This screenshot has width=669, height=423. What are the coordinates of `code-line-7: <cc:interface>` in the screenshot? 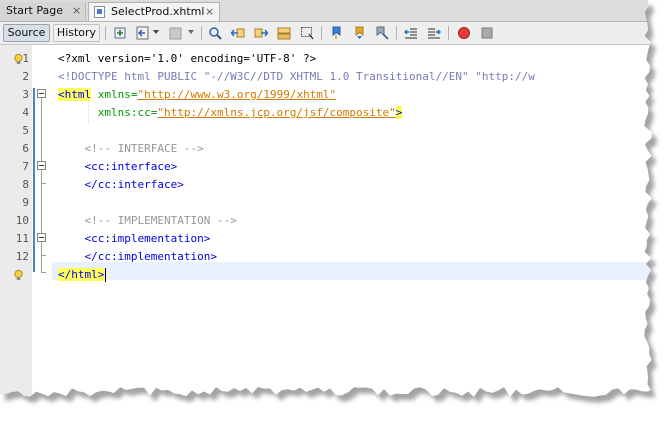 It's located at (118, 167).